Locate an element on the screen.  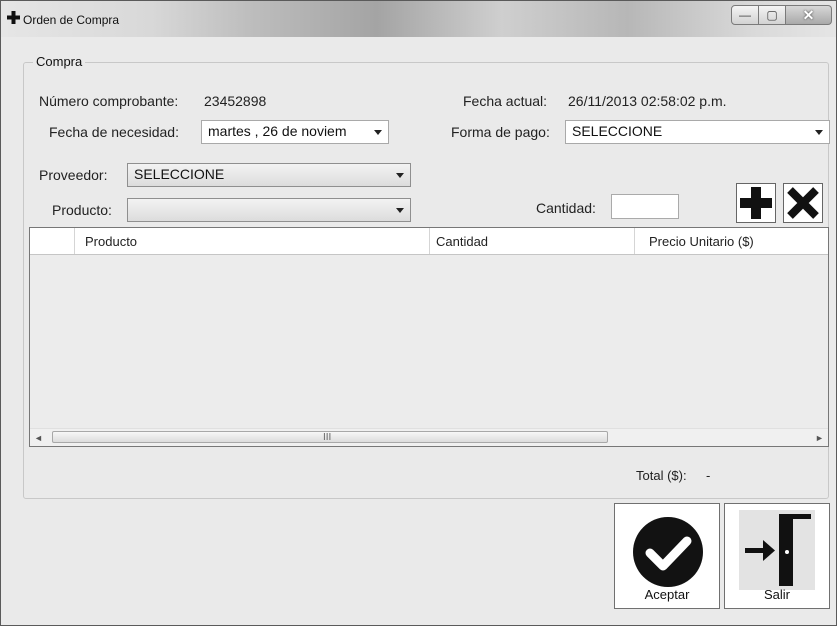
add-product-button is located at coordinates (756, 203).